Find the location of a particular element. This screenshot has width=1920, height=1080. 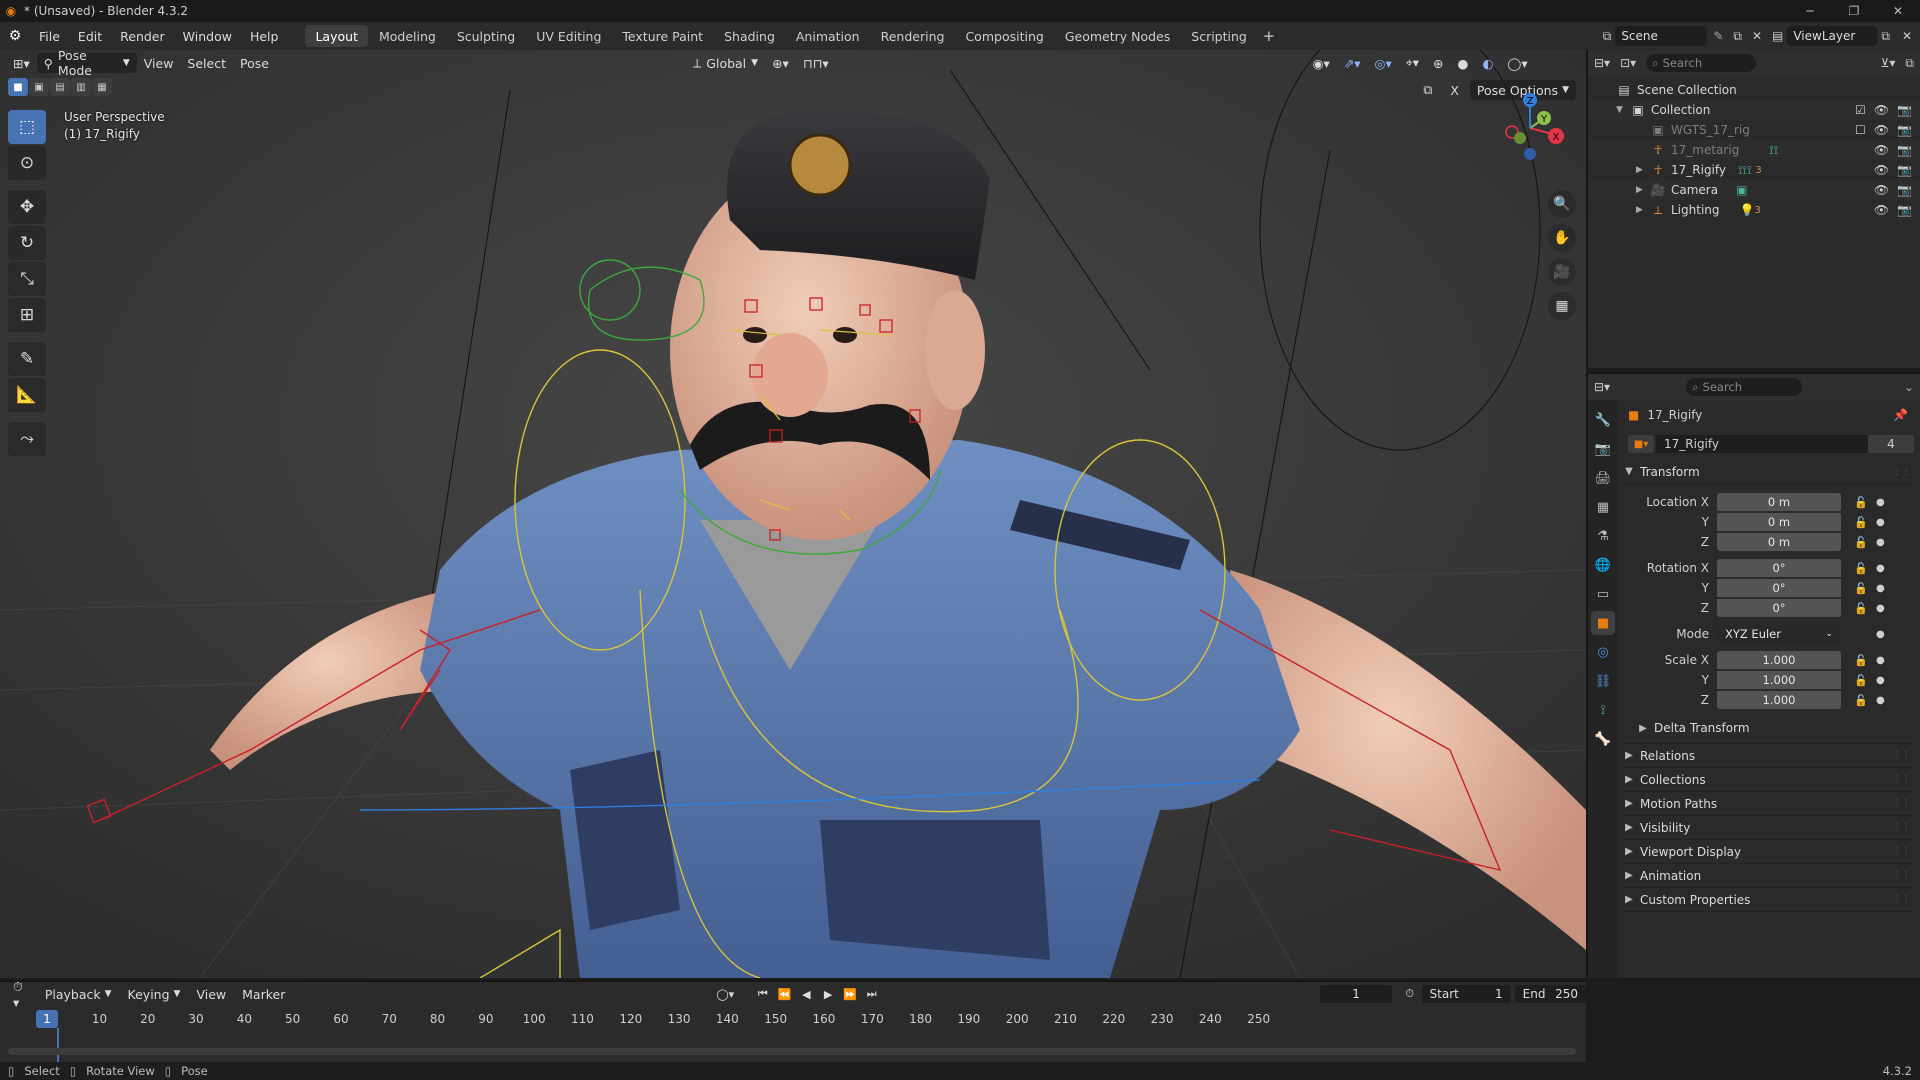

snap-icon: ⊓⊓▾ is located at coordinates (816, 63).